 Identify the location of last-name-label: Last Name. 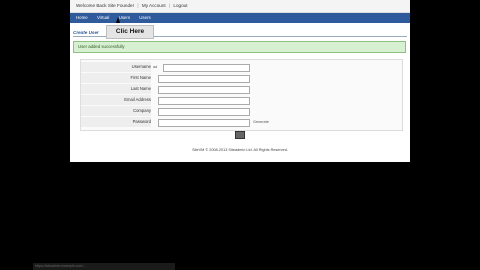
(116, 89).